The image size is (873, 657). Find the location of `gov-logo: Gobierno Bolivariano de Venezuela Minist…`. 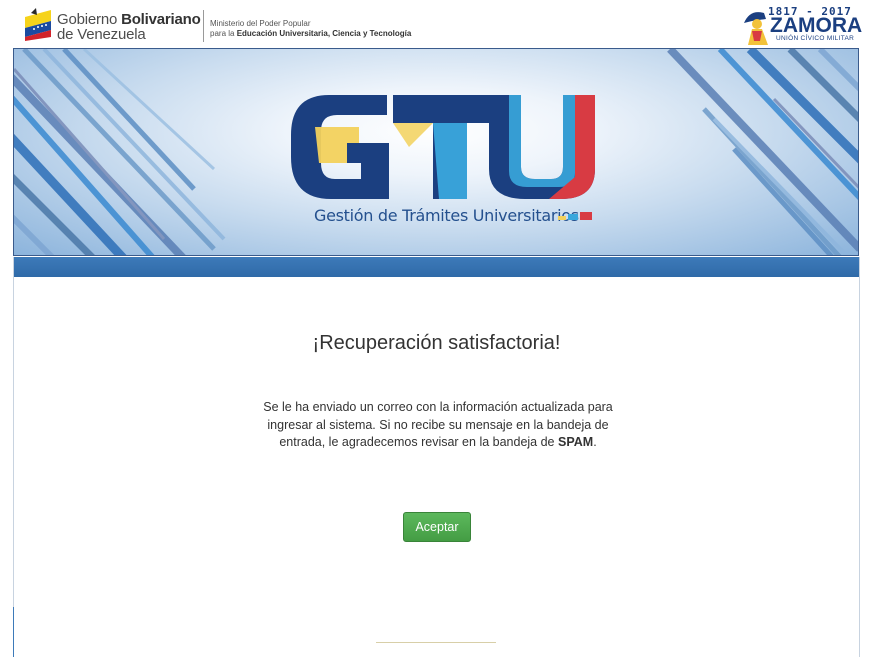

gov-logo: Gobierno Bolivariano de Venezuela Minist… is located at coordinates (242, 25).